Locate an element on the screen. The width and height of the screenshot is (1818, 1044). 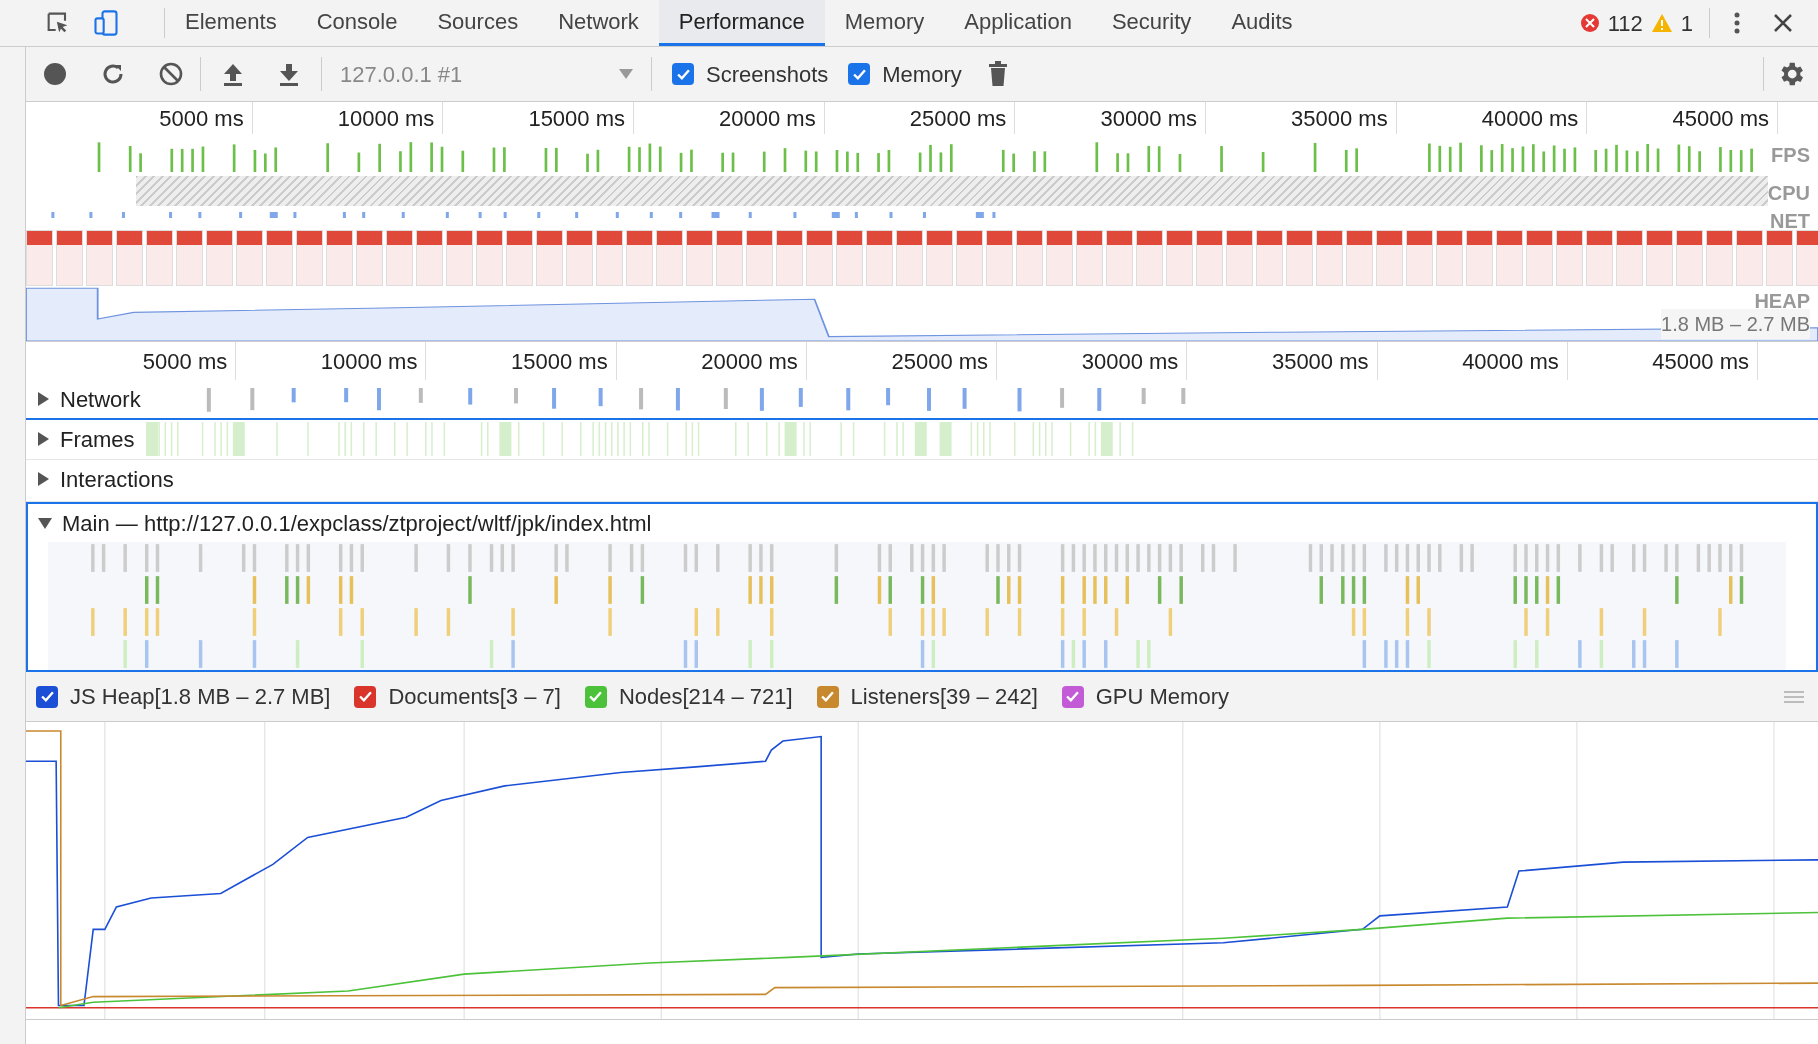
timeline-tick-label: 45000 ms is located at coordinates (1700, 361).